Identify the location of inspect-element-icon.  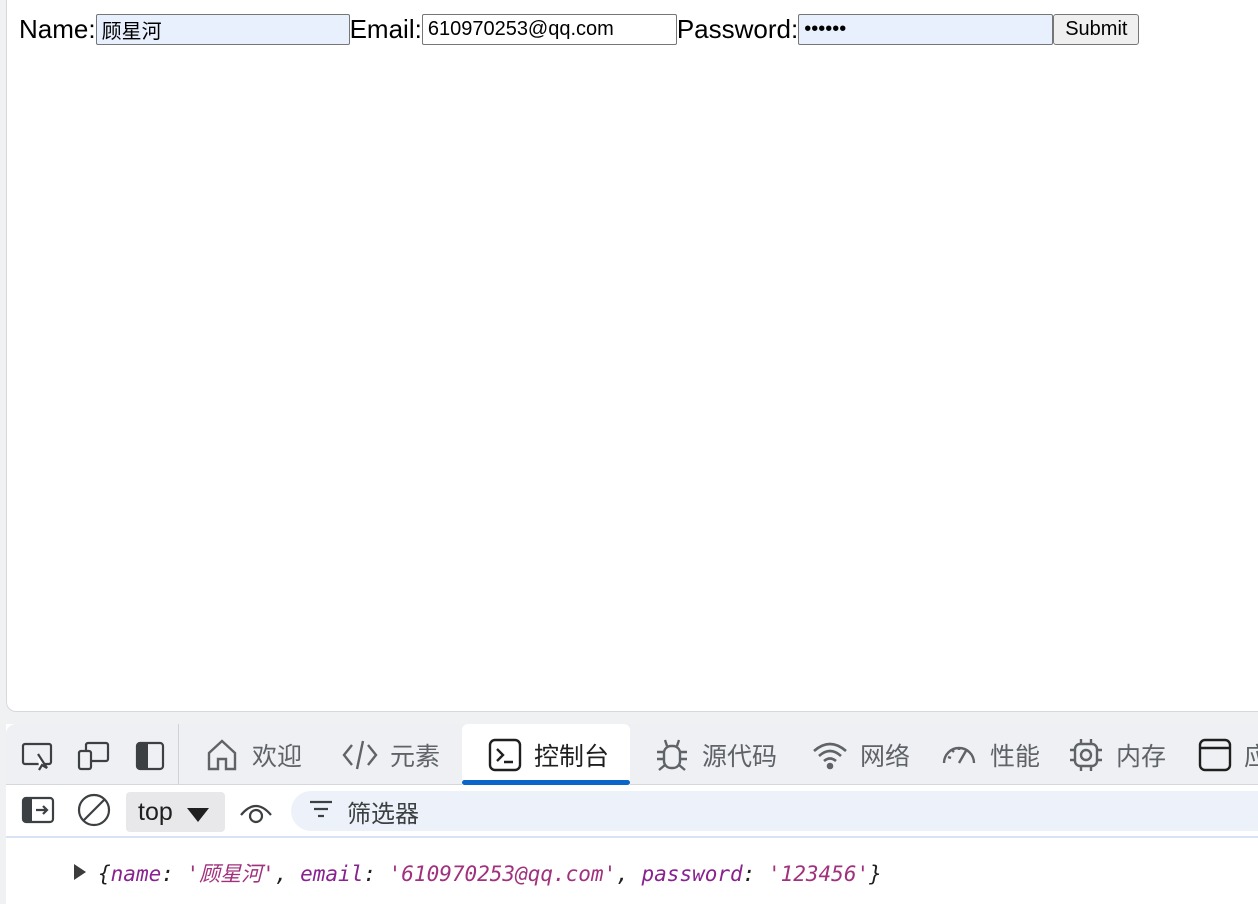
(38, 756).